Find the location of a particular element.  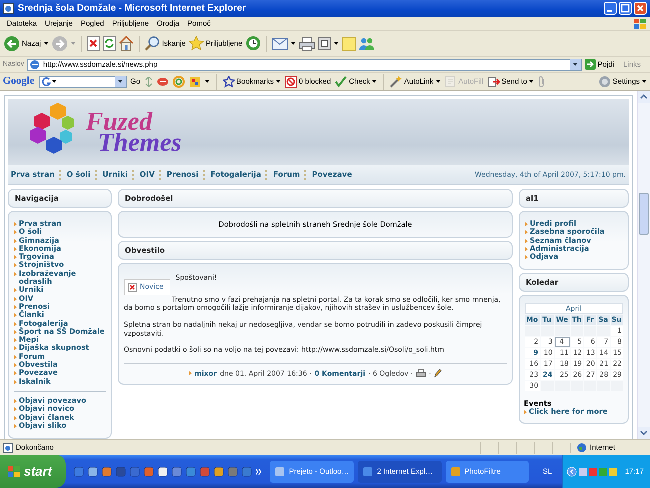

logo-text: Fuzed is located at coordinates (119, 121).